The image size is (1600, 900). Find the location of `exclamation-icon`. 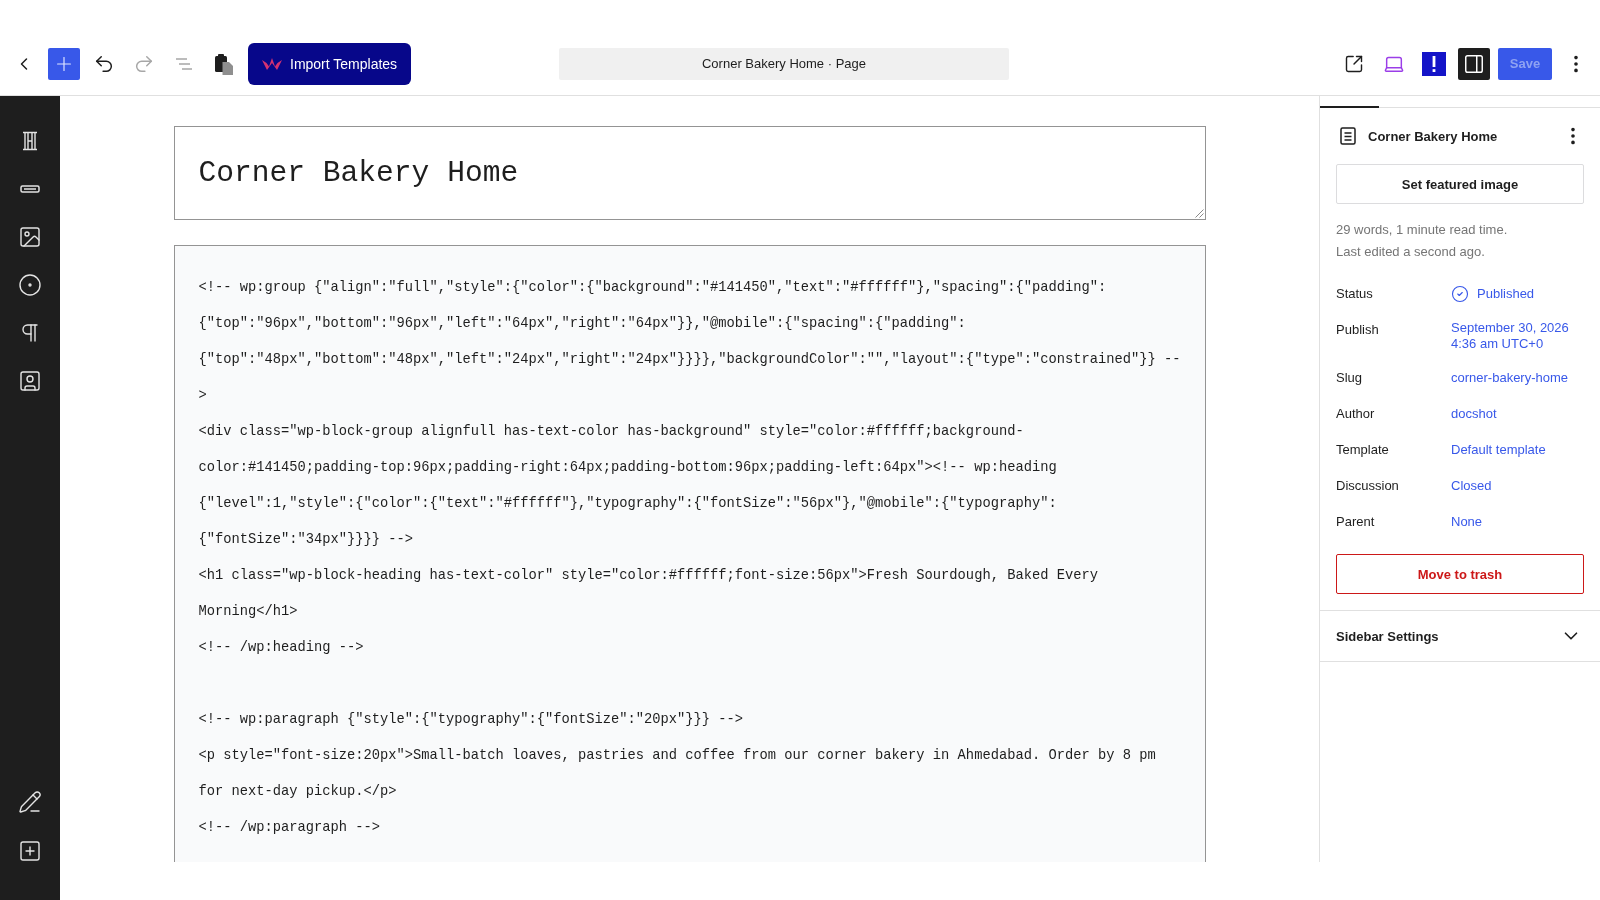

exclamation-icon is located at coordinates (1434, 63).